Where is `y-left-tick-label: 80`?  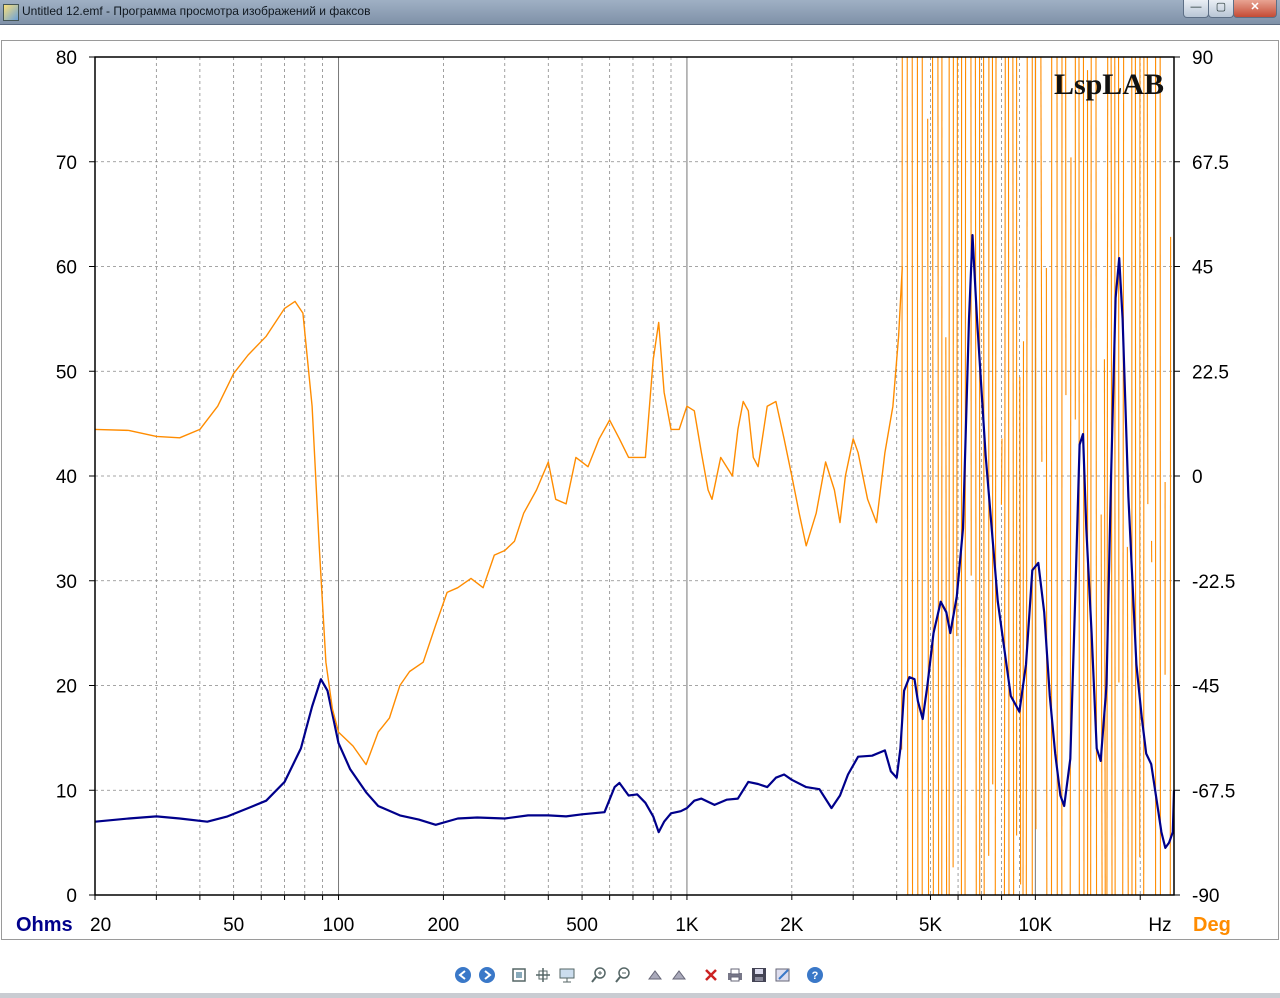 y-left-tick-label: 80 is located at coordinates (66, 58).